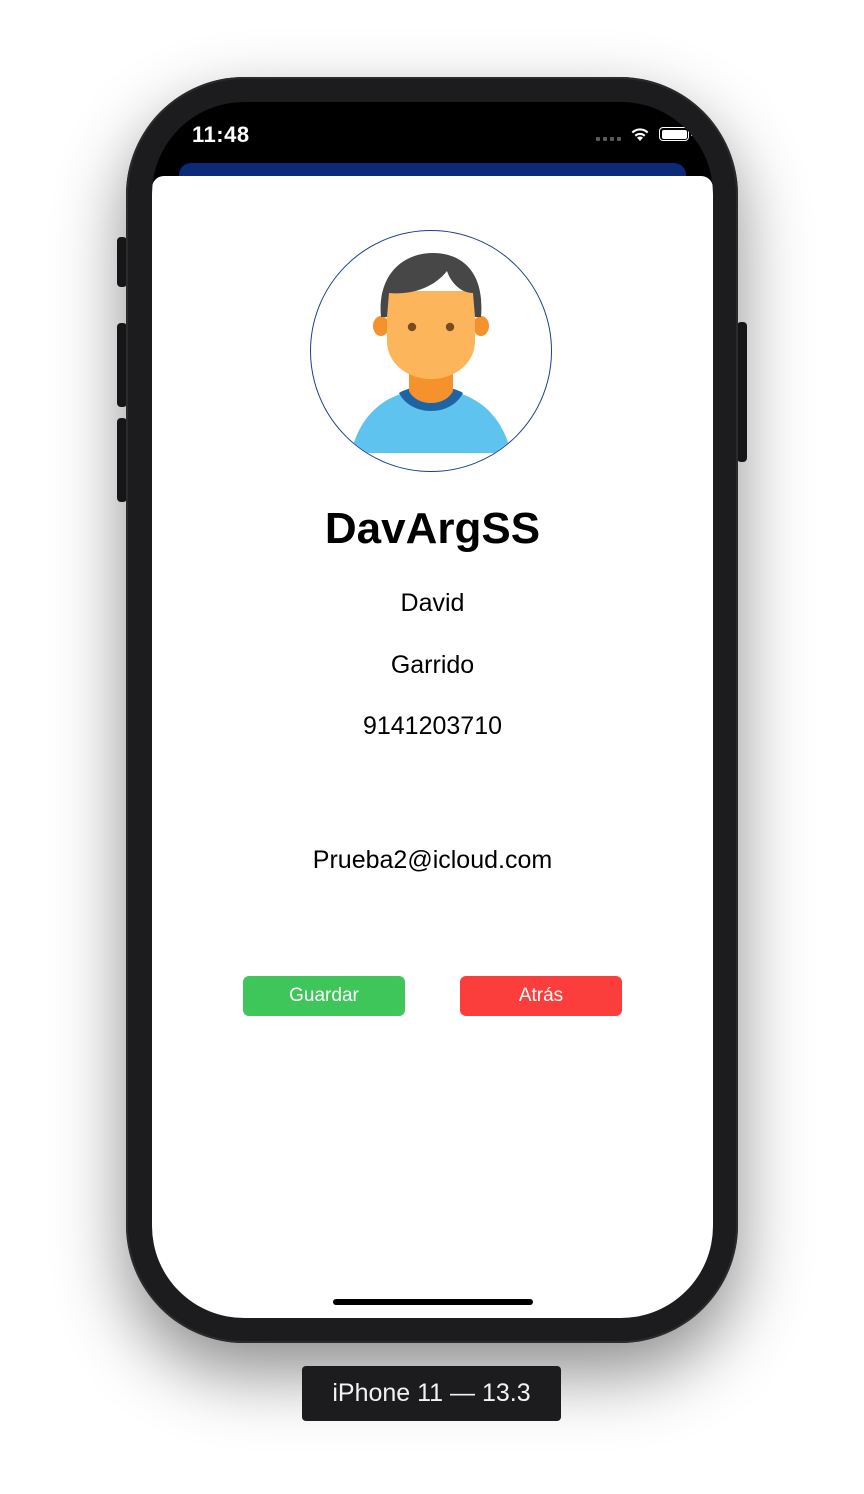 Image resolution: width=864 pixels, height=1494 pixels. Describe the element at coordinates (432, 726) in the screenshot. I see `profile-phone: 9141203710` at that location.